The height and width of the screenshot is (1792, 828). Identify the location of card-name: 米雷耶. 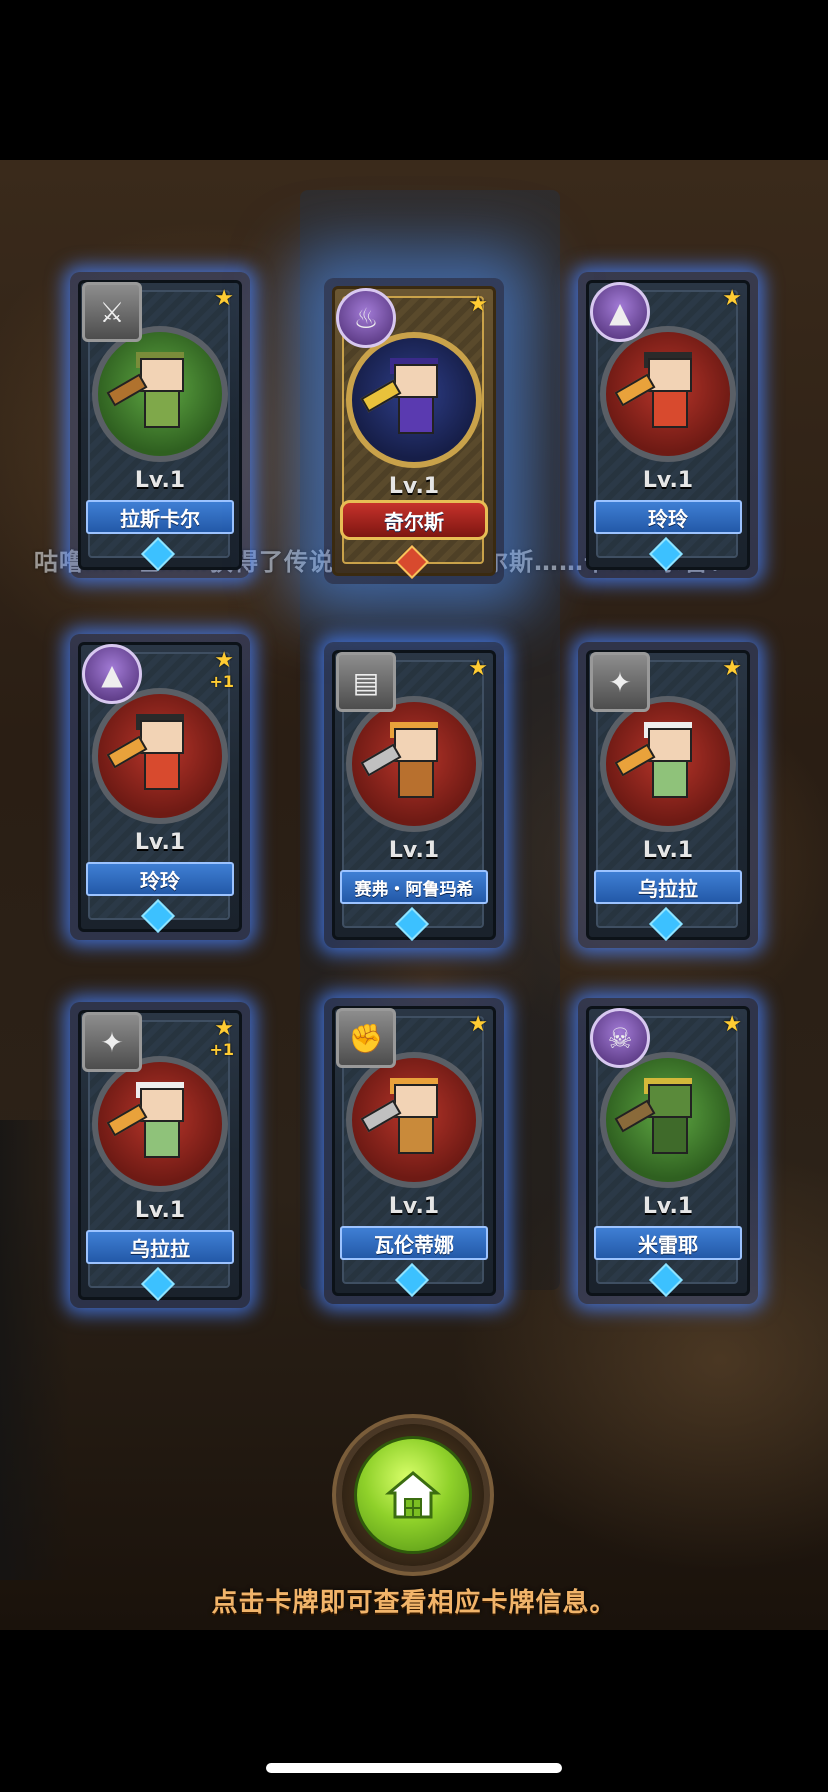
(668, 1243).